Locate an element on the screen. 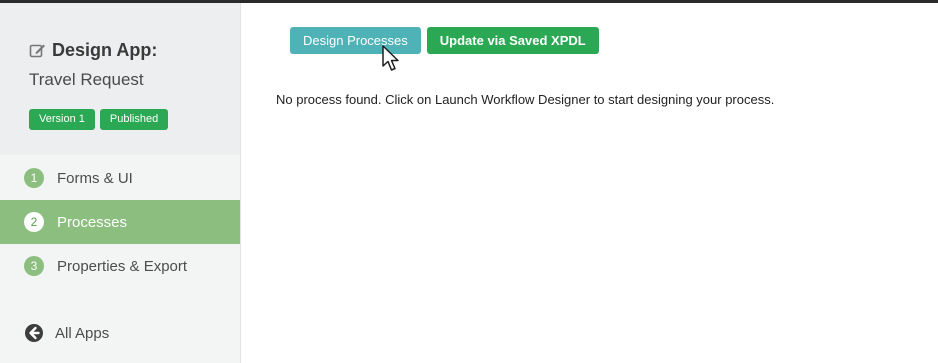 The image size is (938, 363). sidebar-item-label: Properties & Export is located at coordinates (122, 266).